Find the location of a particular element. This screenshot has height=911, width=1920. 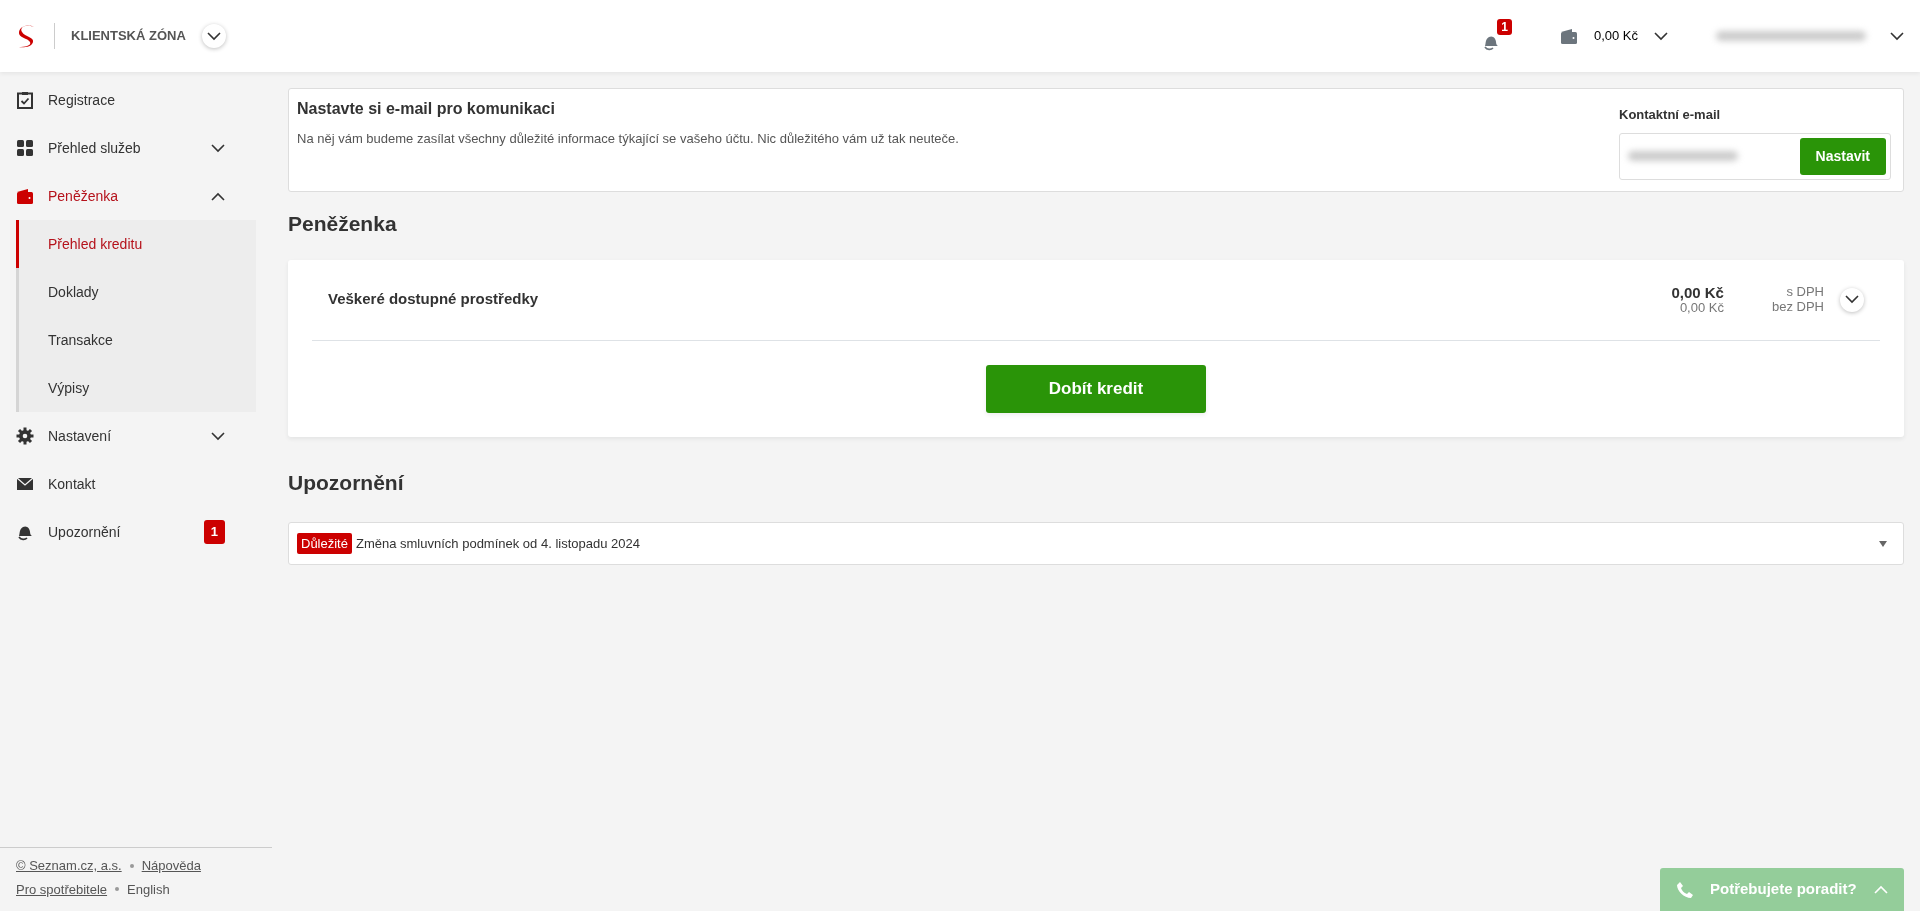

card-text: Na něj vám budeme zasílat všechny důležité informace týkající se vašeho účtu. Nic důležitého vám už tak neuteče. is located at coordinates (628, 139).